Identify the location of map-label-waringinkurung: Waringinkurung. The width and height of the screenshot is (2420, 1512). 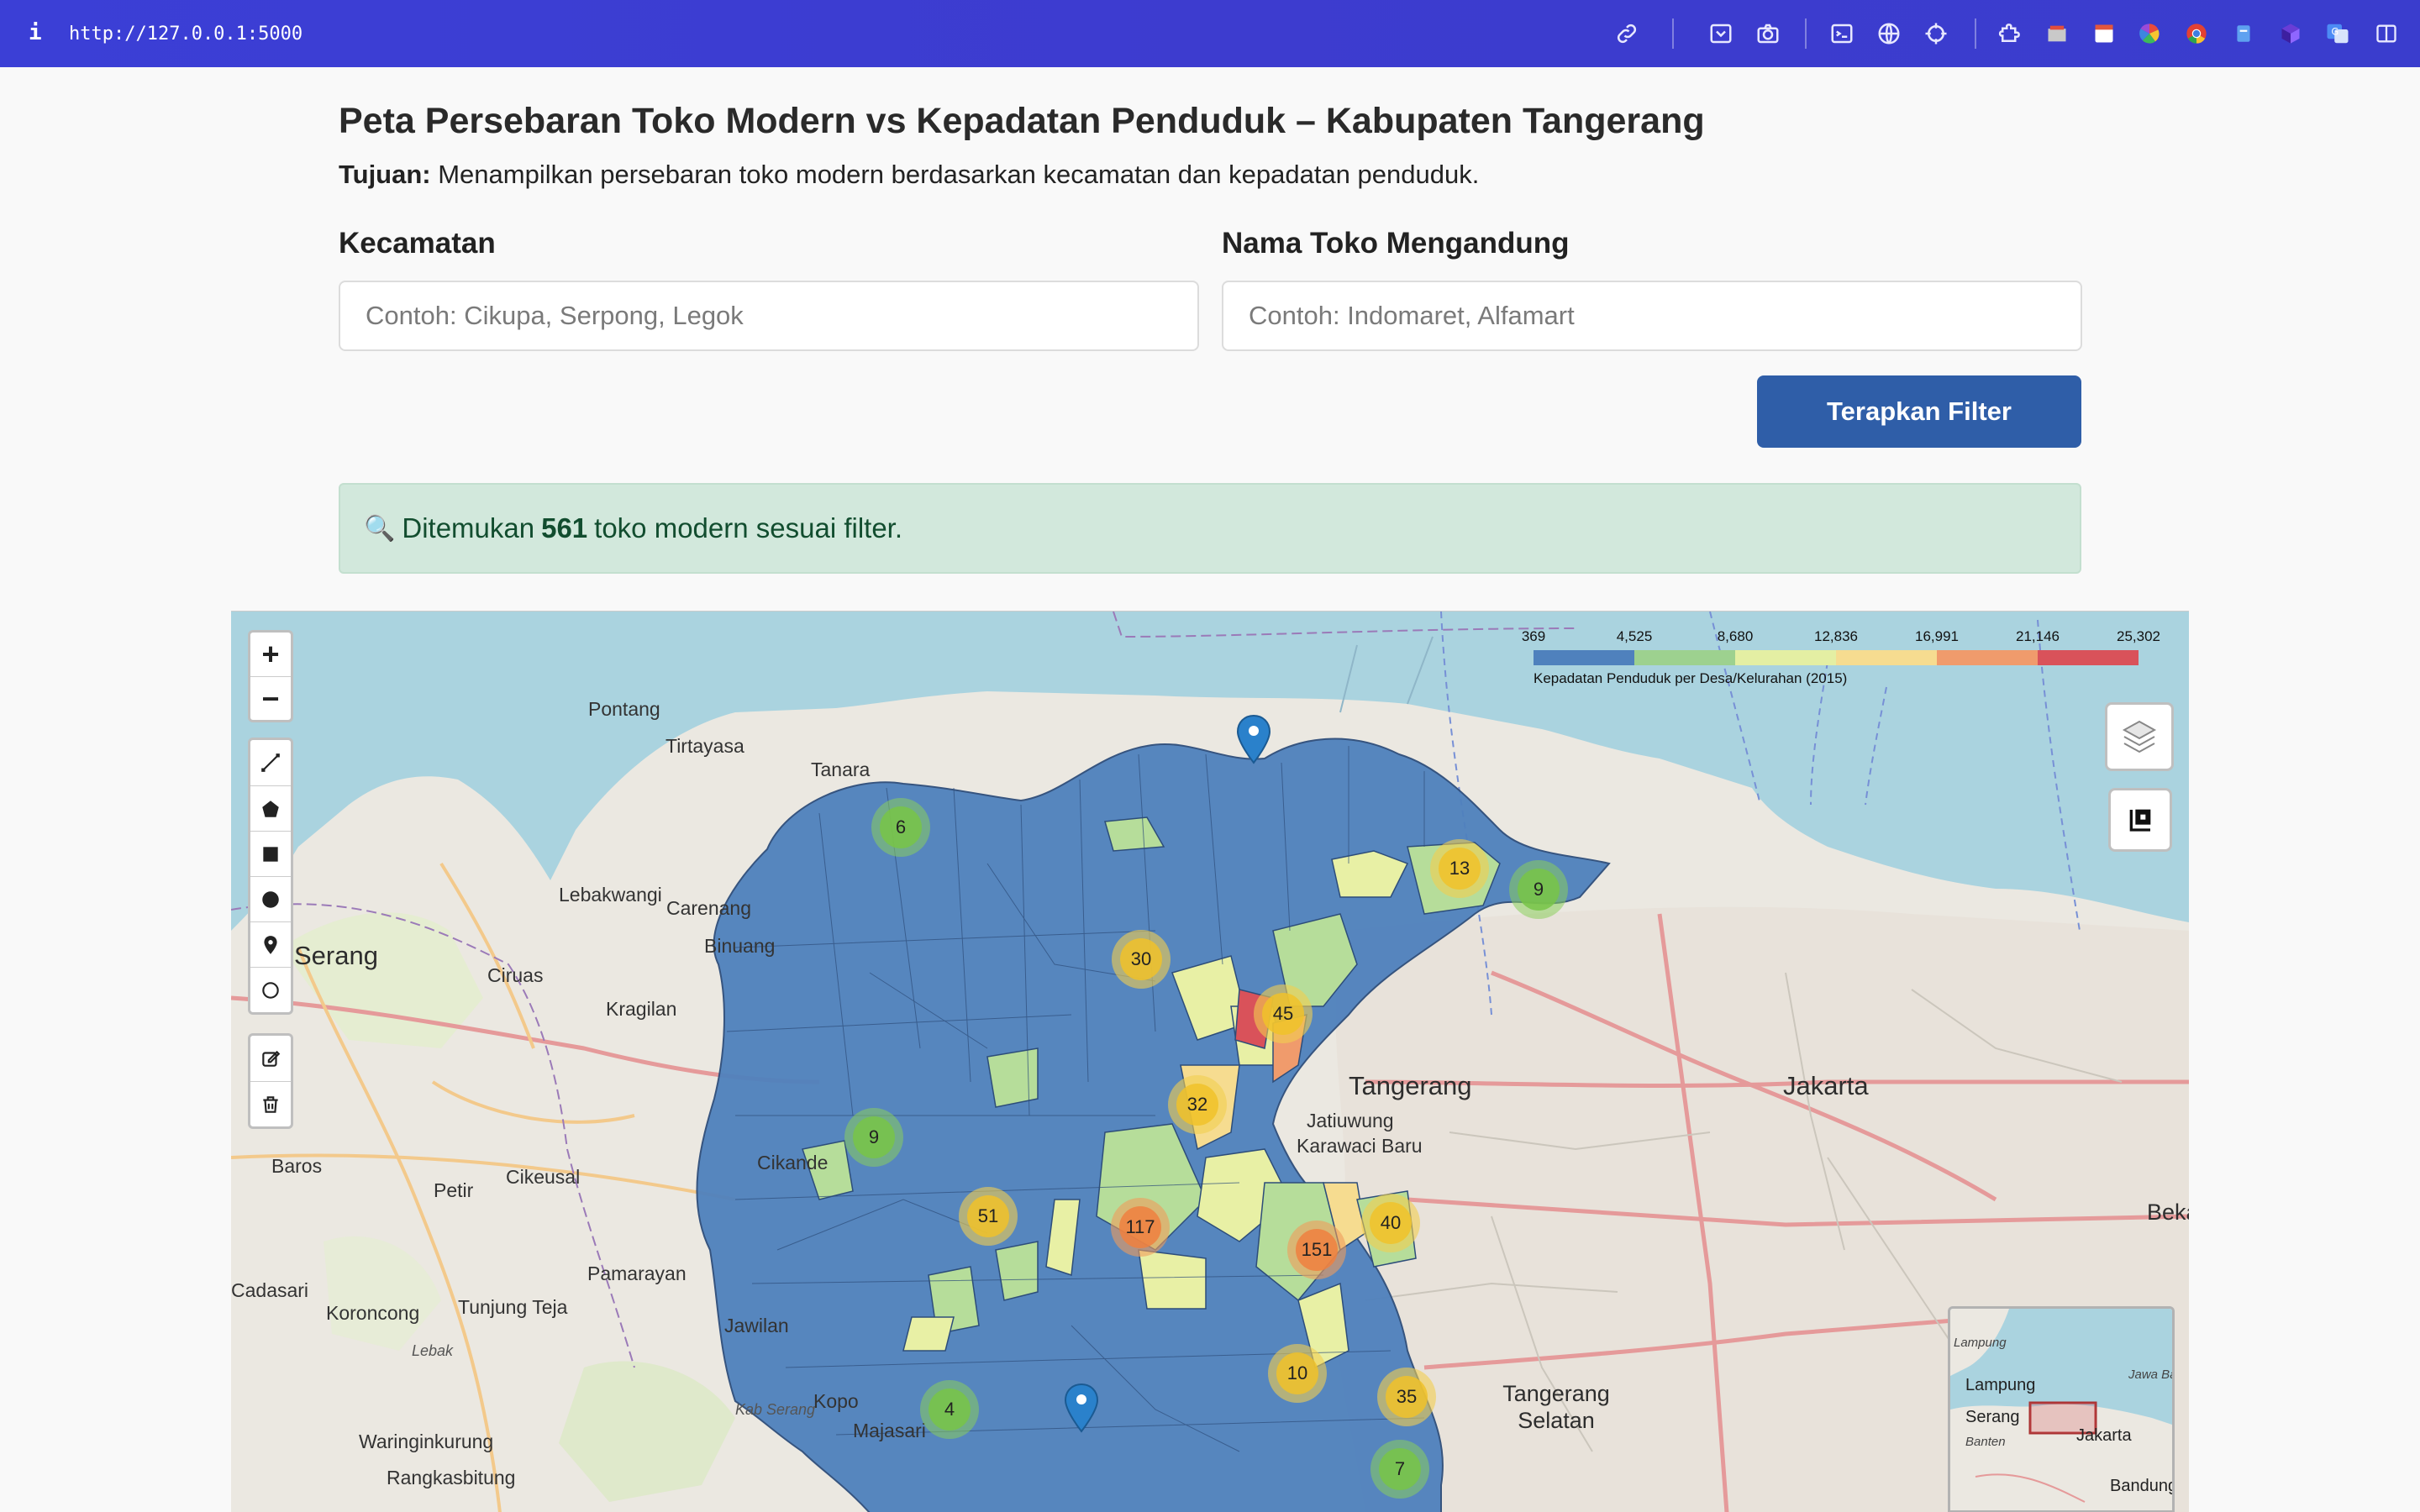
(427, 1441).